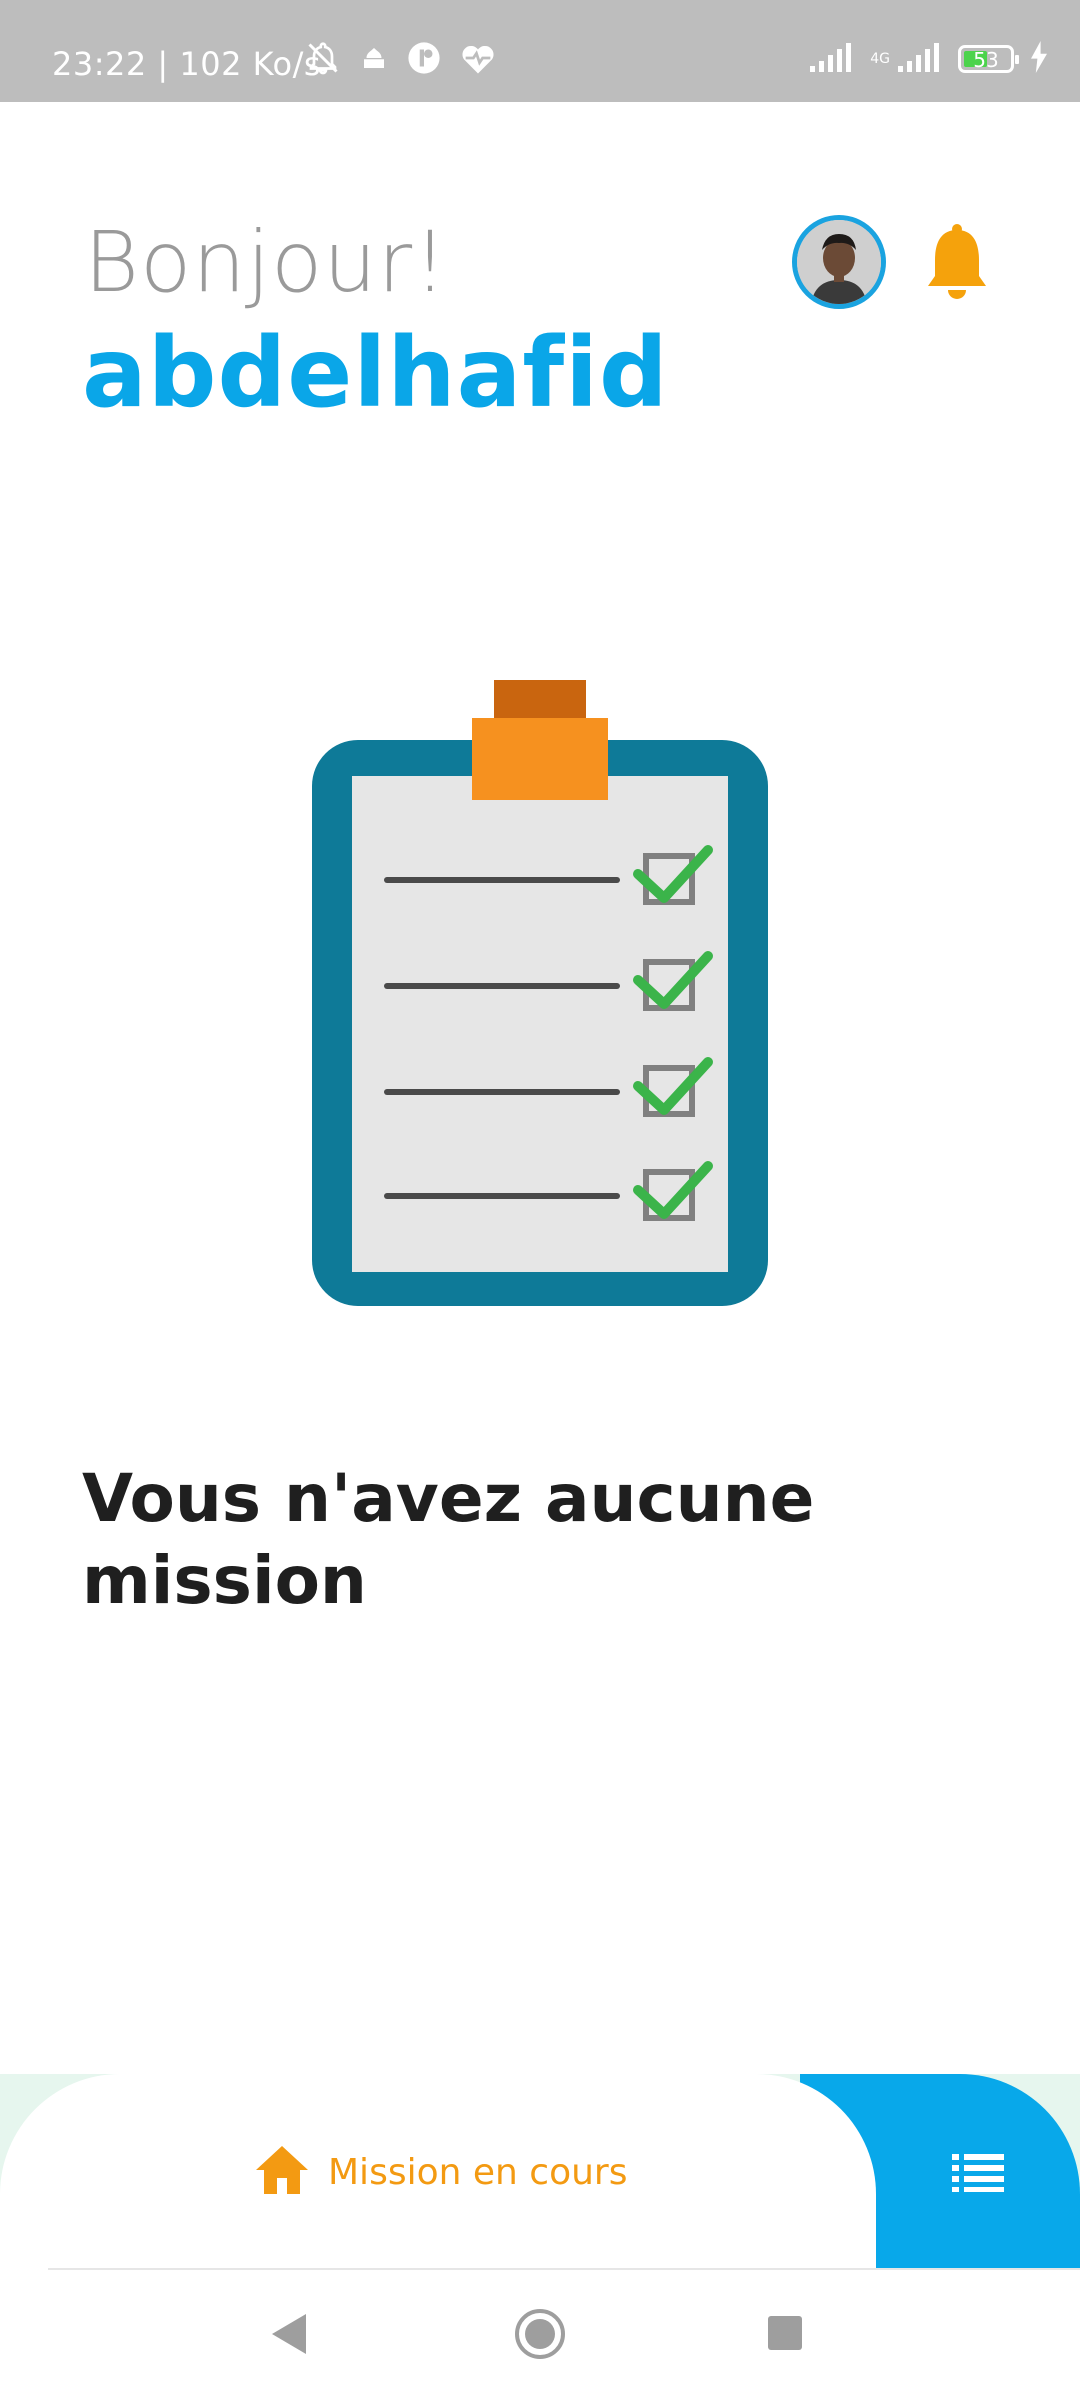 This screenshot has height=2400, width=1080. Describe the element at coordinates (920, 59) in the screenshot. I see `signal-4g-icon` at that location.